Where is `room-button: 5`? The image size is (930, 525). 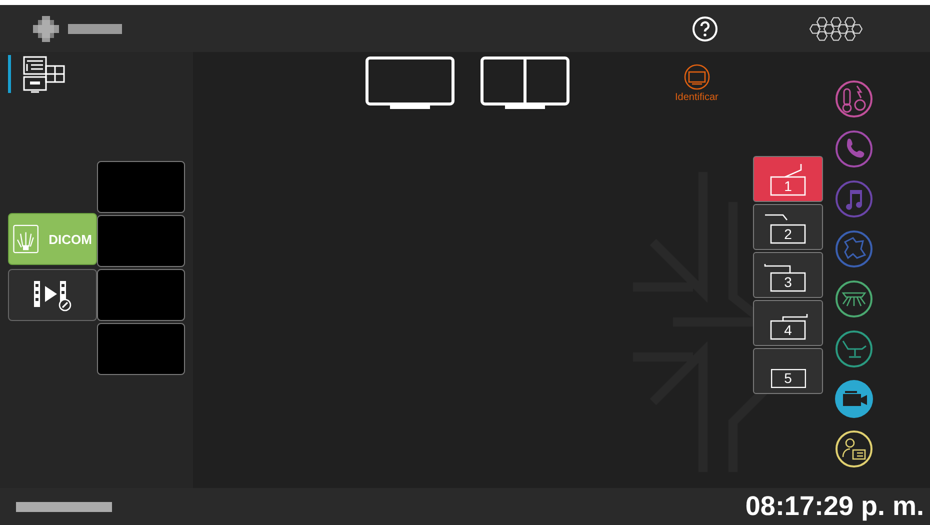
room-button: 5 is located at coordinates (788, 371).